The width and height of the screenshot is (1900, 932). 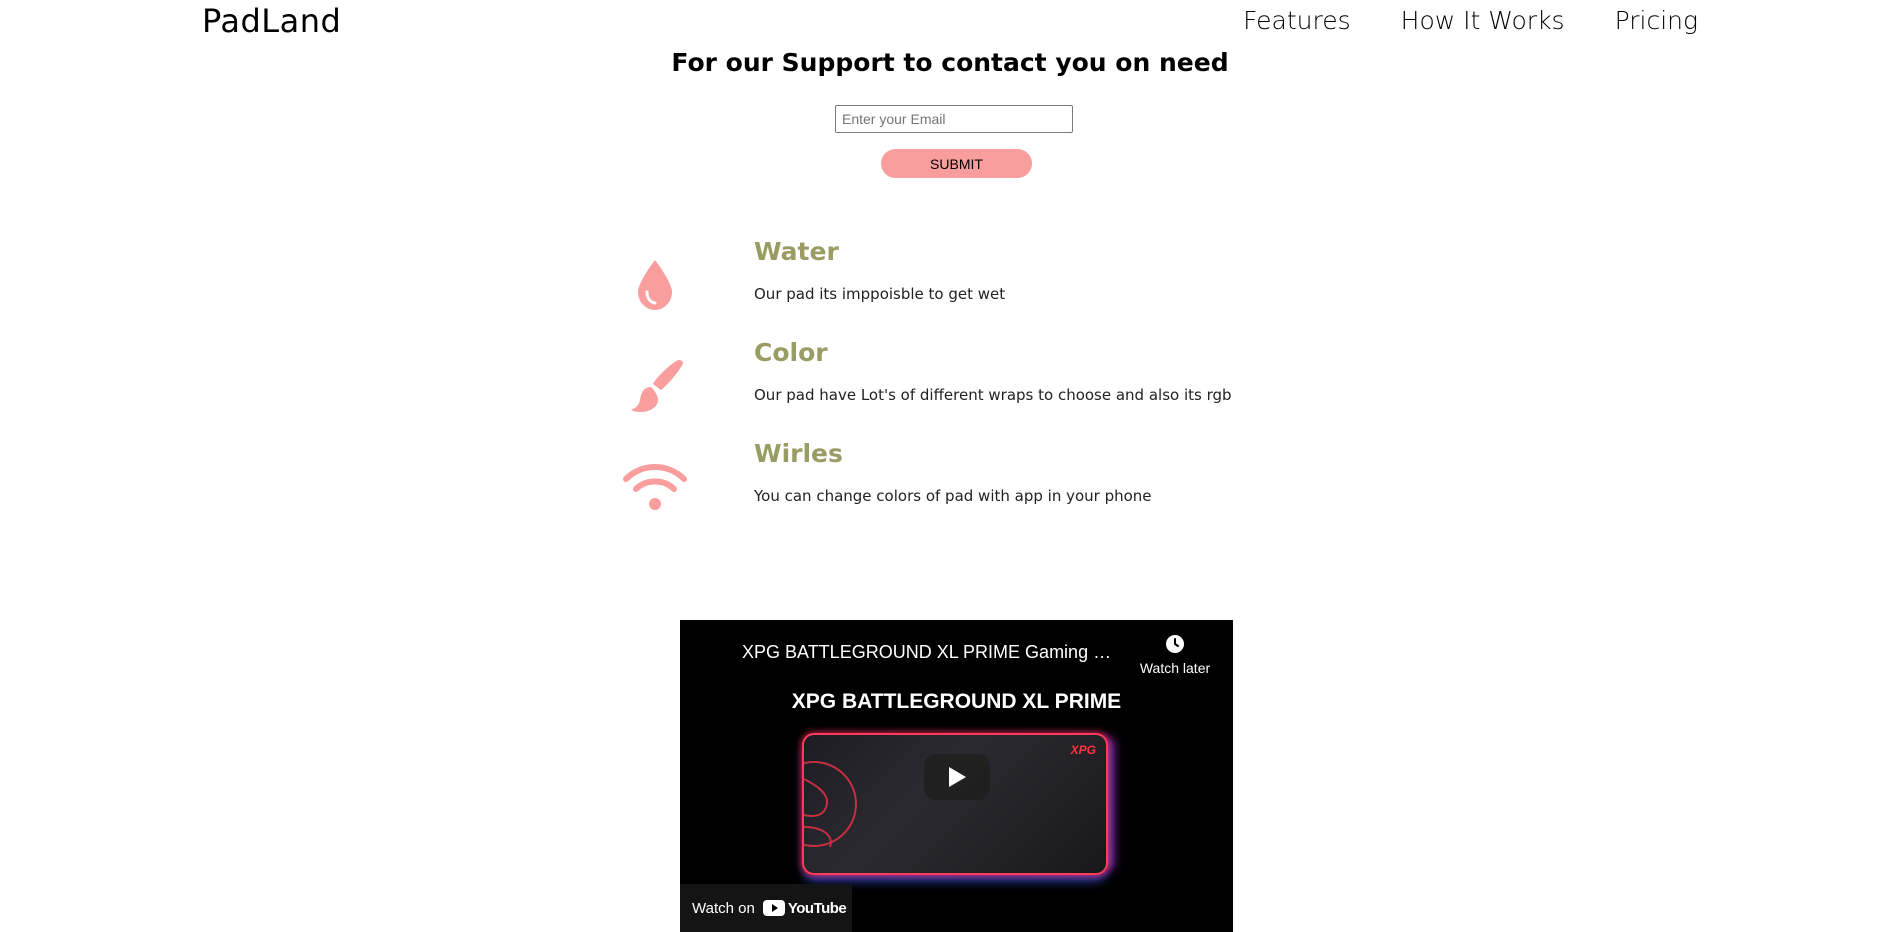 I want to click on pad-brand-logo: XPG, so click(x=1083, y=750).